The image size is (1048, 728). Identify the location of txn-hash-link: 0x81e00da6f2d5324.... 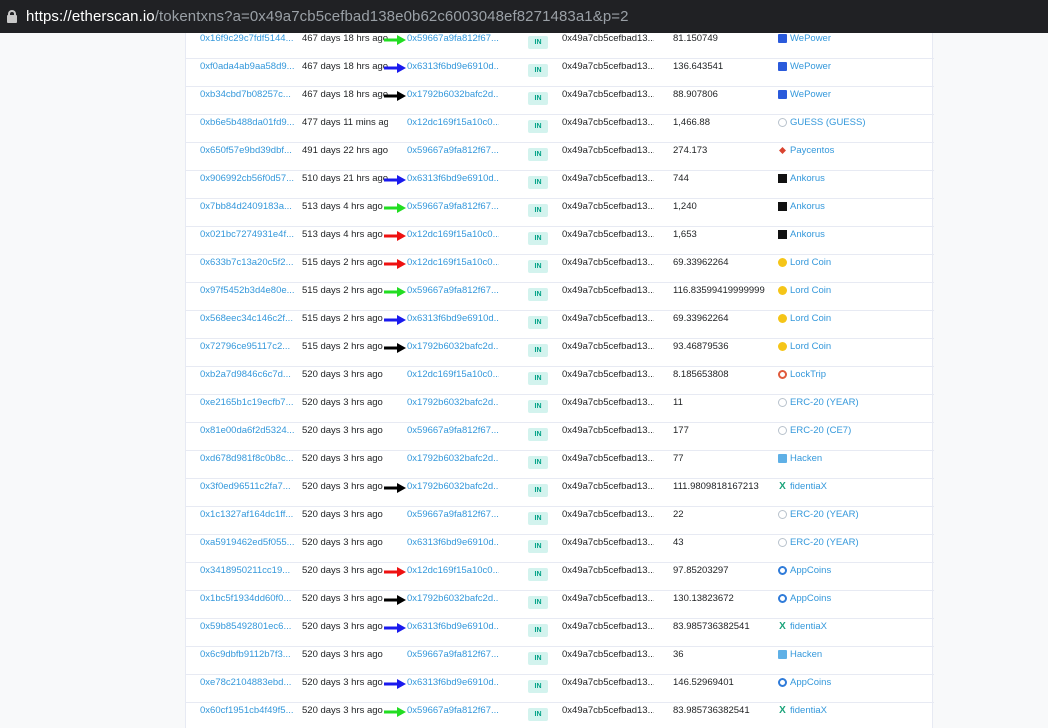
(247, 437).